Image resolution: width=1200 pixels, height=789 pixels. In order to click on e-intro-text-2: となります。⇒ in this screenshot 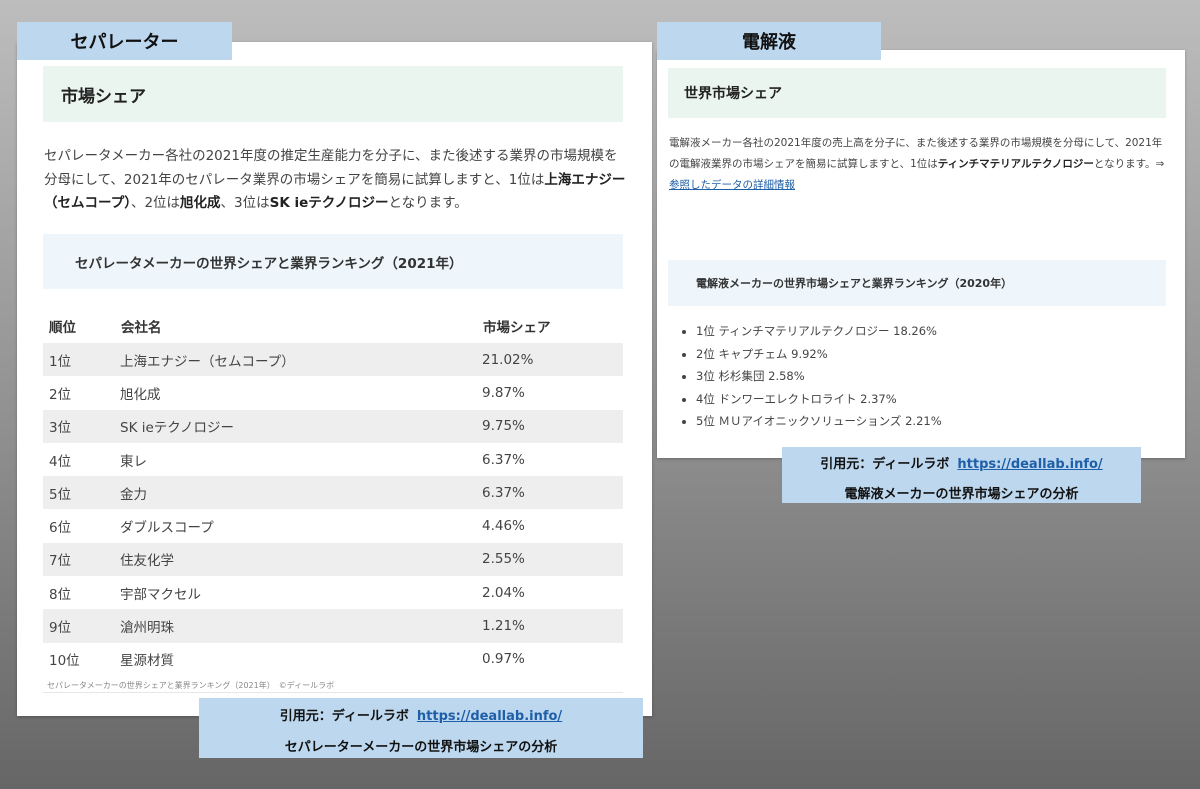, I will do `click(1129, 164)`.